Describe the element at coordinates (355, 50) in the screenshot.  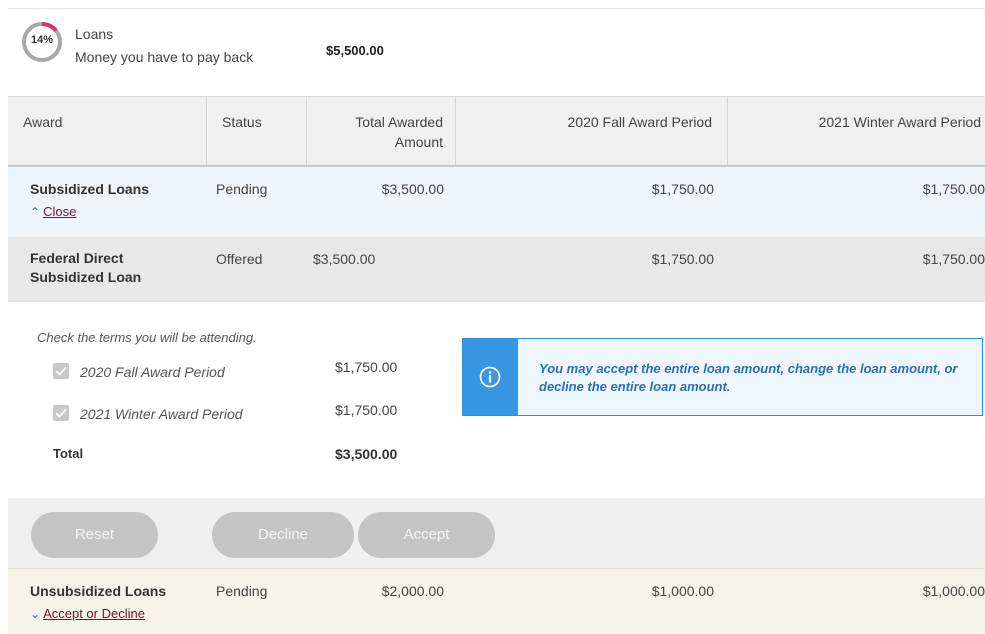
I see `summary-amount: $5,500.00` at that location.